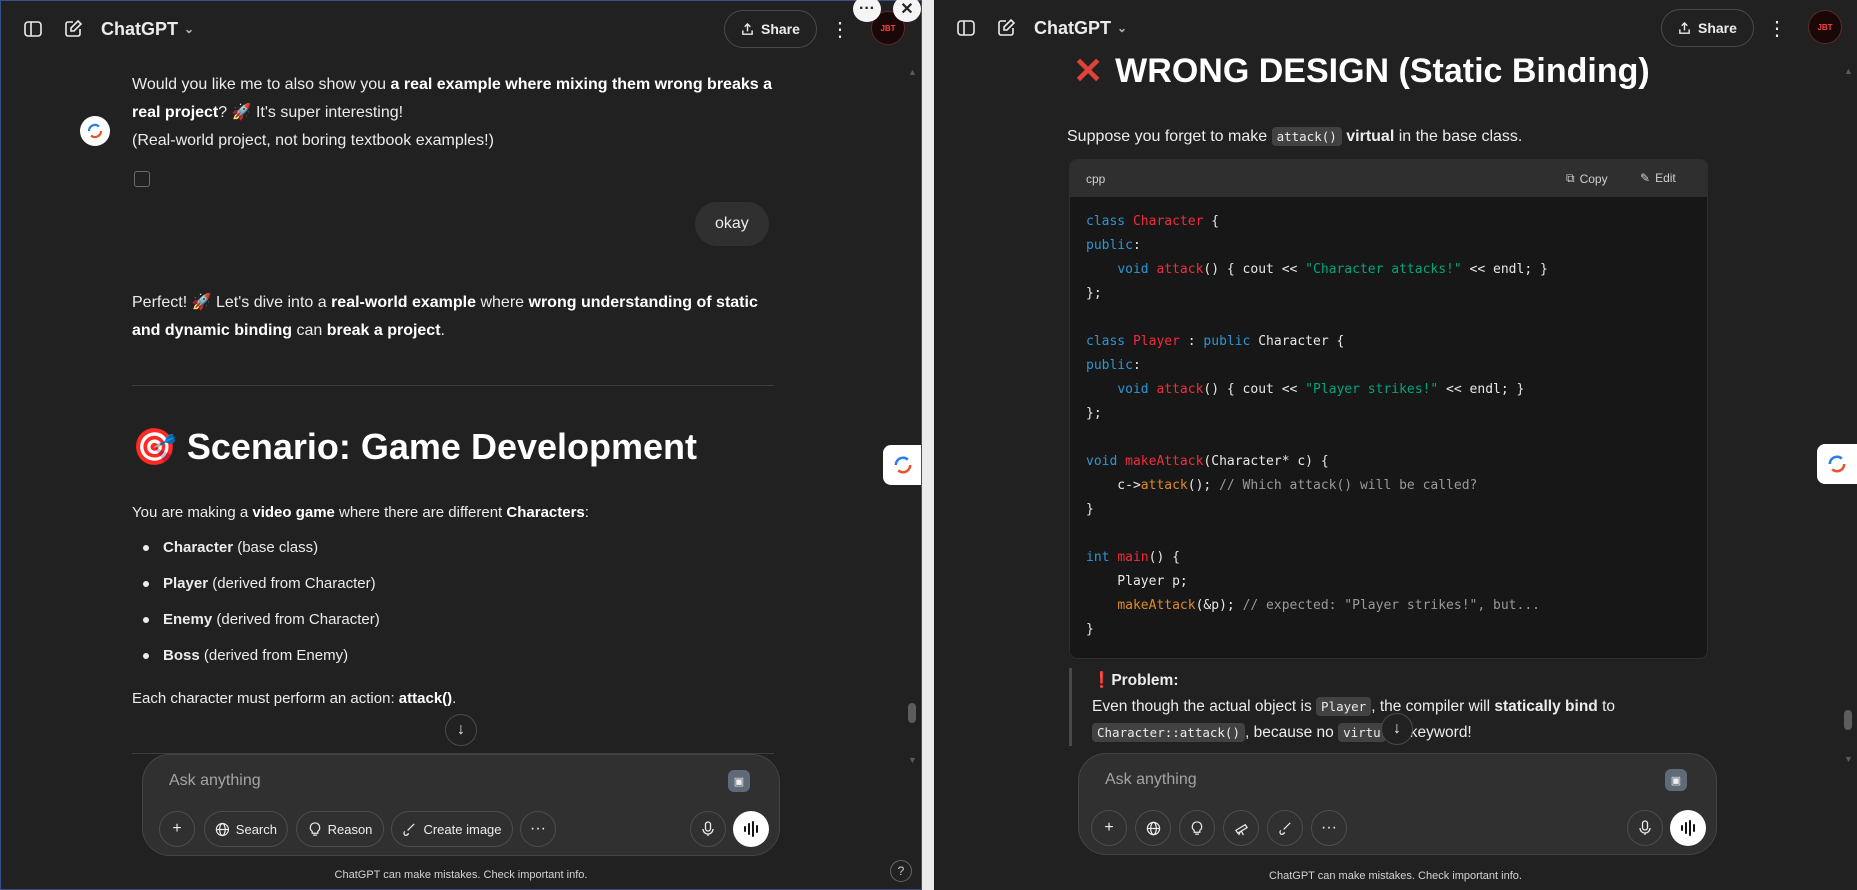 The image size is (1857, 890). What do you see at coordinates (1241, 828) in the screenshot?
I see `telescope-icon` at bounding box center [1241, 828].